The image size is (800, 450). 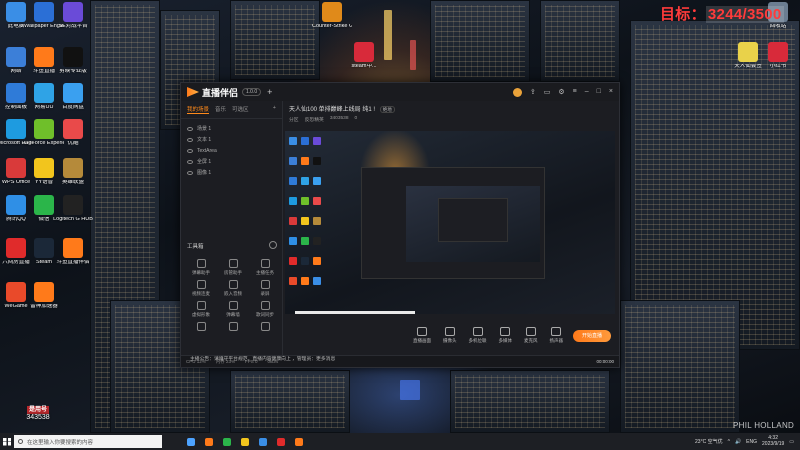 What do you see at coordinates (450, 335) in the screenshot?
I see `source-button: 摄像头` at bounding box center [450, 335].